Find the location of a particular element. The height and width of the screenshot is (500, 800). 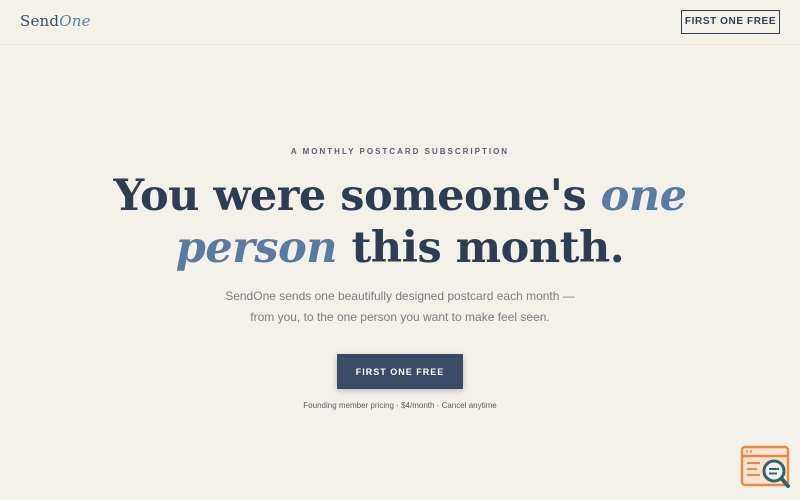

logo-italic-text: One is located at coordinates (75, 21).